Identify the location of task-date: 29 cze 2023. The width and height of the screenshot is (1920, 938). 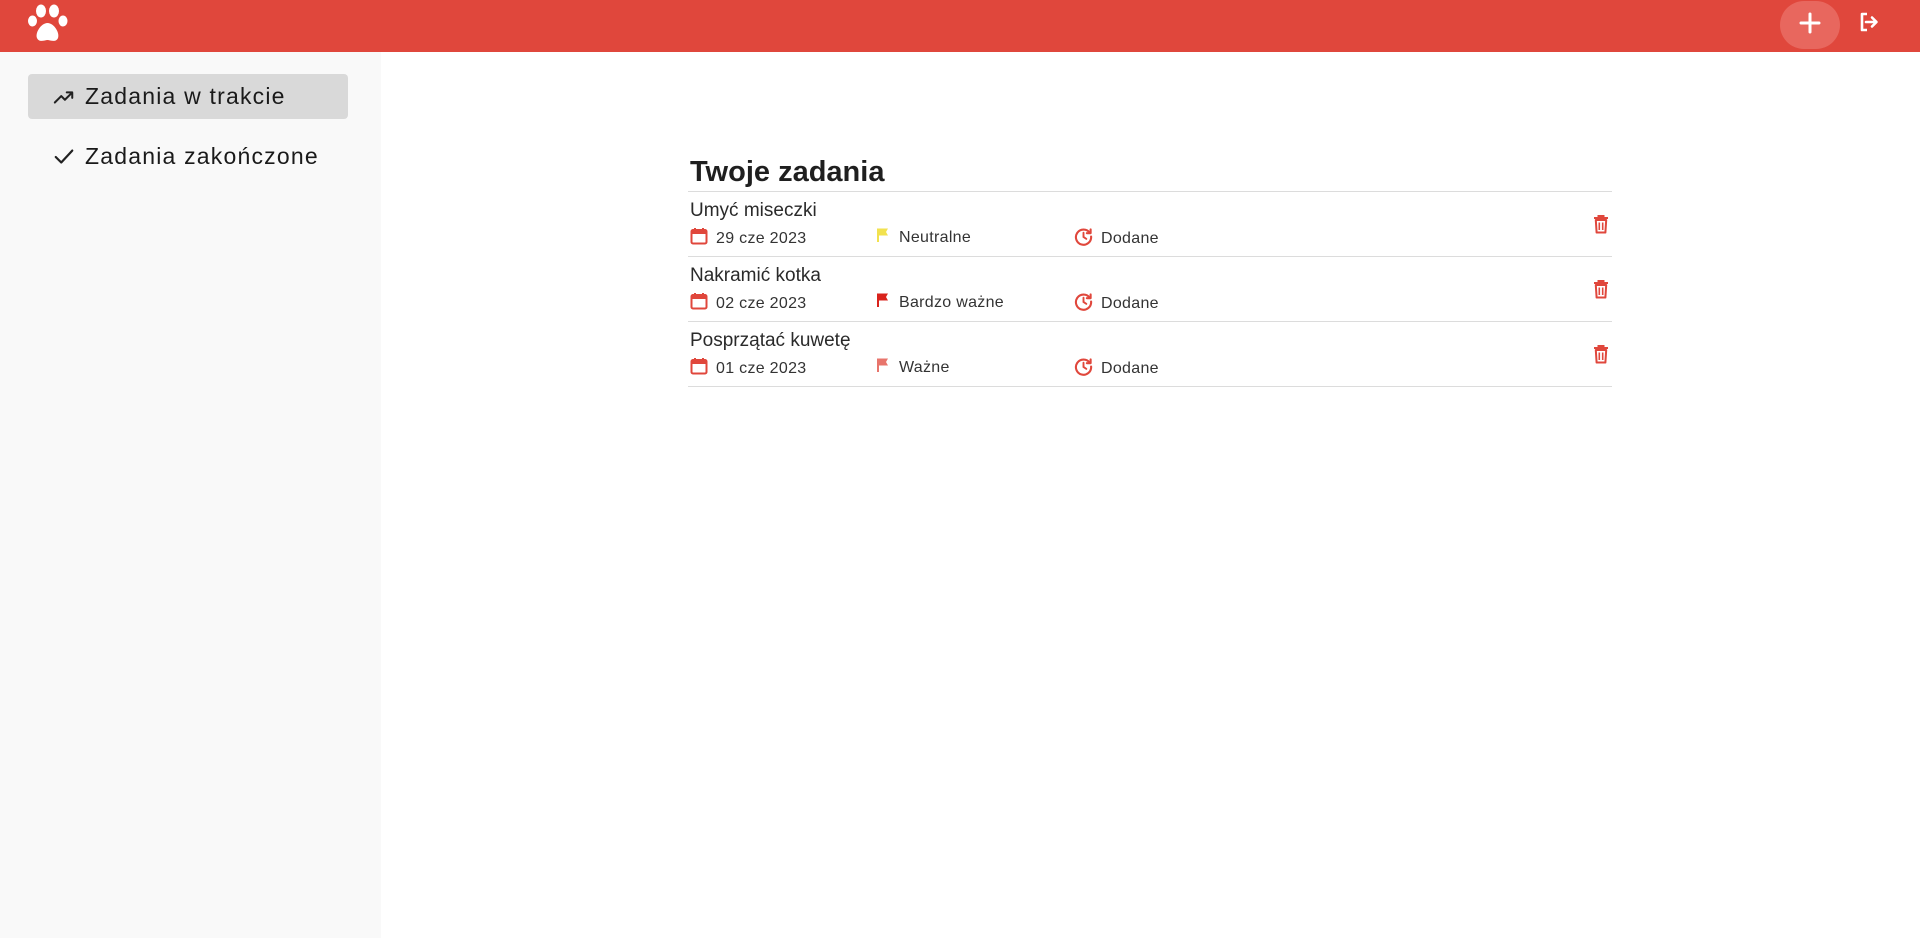
(748, 238).